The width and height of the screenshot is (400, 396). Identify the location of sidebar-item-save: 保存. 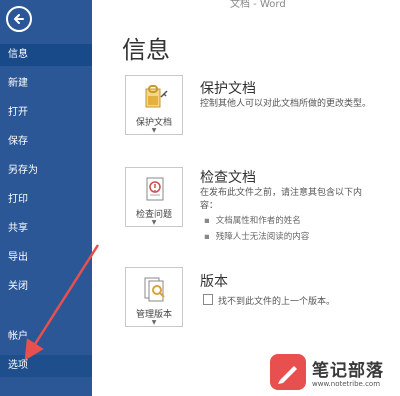
(46, 142).